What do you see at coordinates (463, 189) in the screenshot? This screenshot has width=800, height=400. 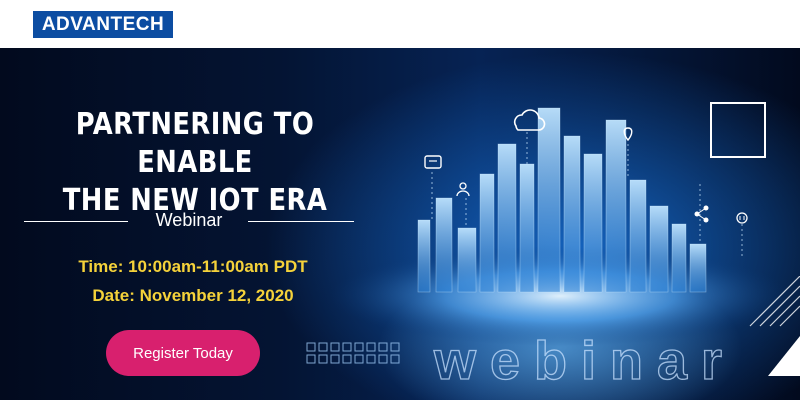 I see `users-icon` at bounding box center [463, 189].